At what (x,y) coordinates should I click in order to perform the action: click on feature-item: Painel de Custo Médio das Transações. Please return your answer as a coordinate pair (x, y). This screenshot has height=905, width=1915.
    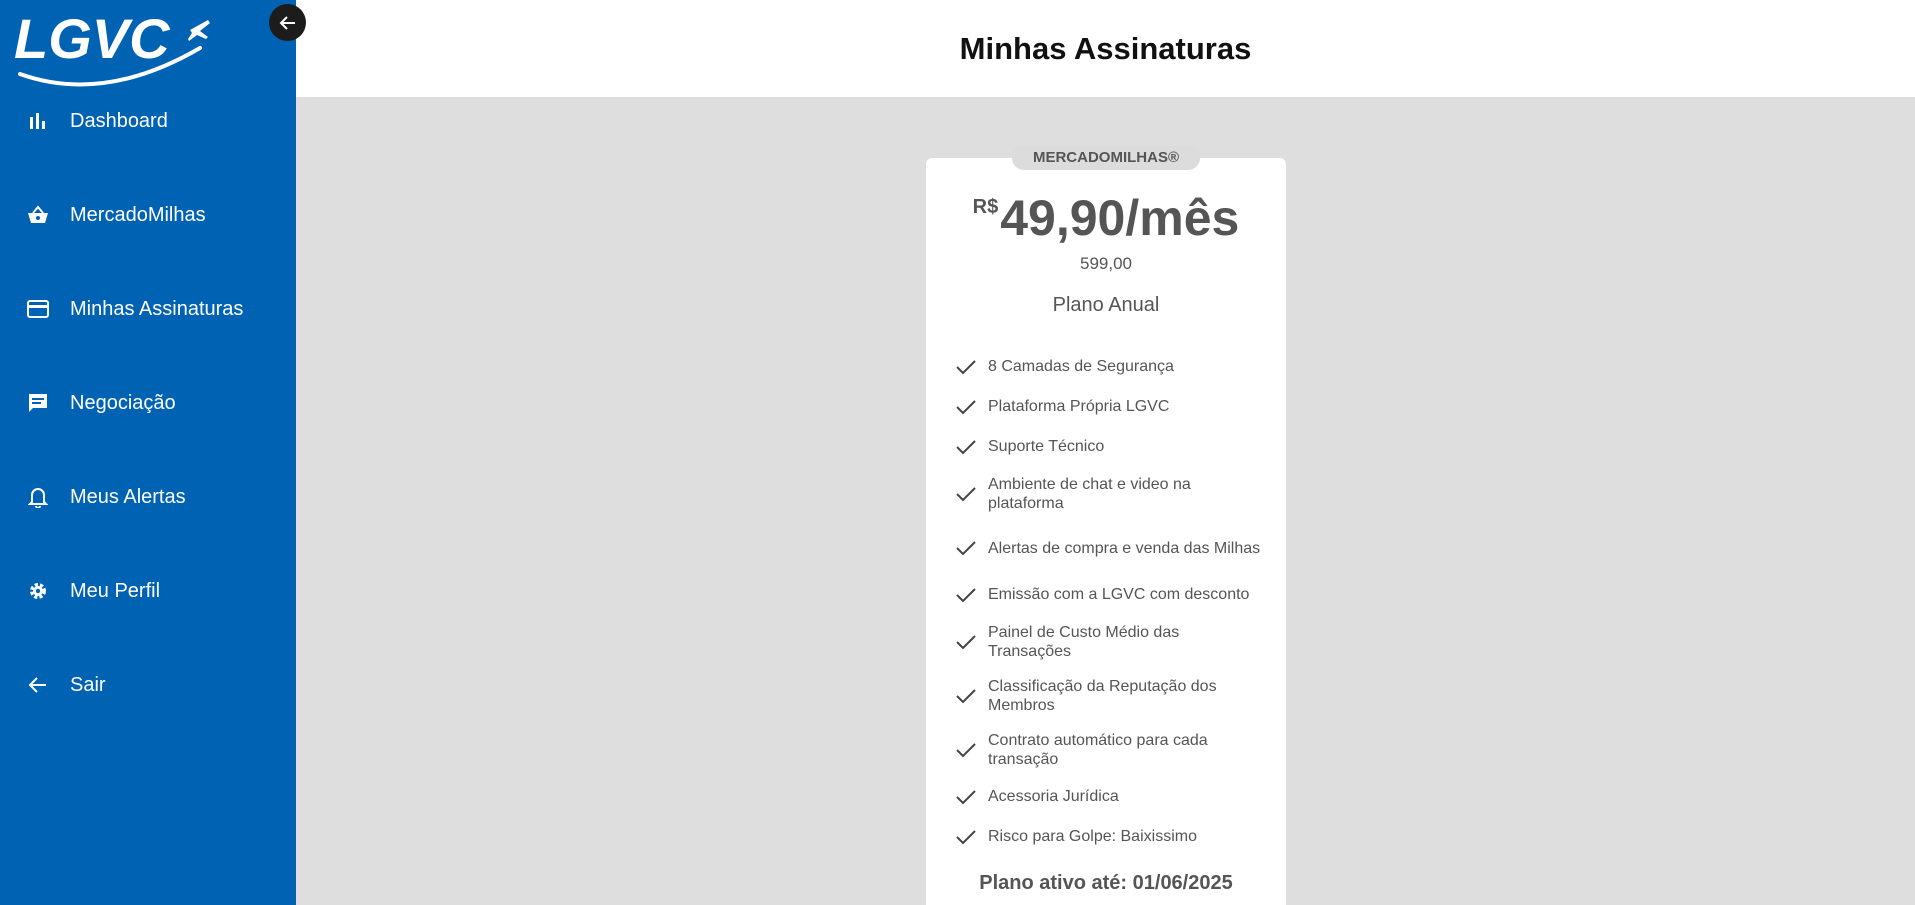
    Looking at the image, I should click on (1111, 642).